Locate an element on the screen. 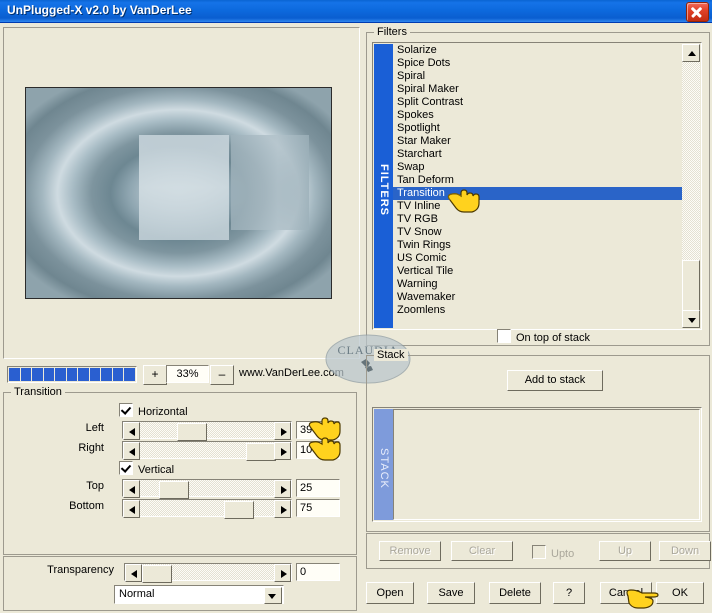 Image resolution: width=712 pixels, height=613 pixels. slider-right-arrow-top is located at coordinates (282, 489).